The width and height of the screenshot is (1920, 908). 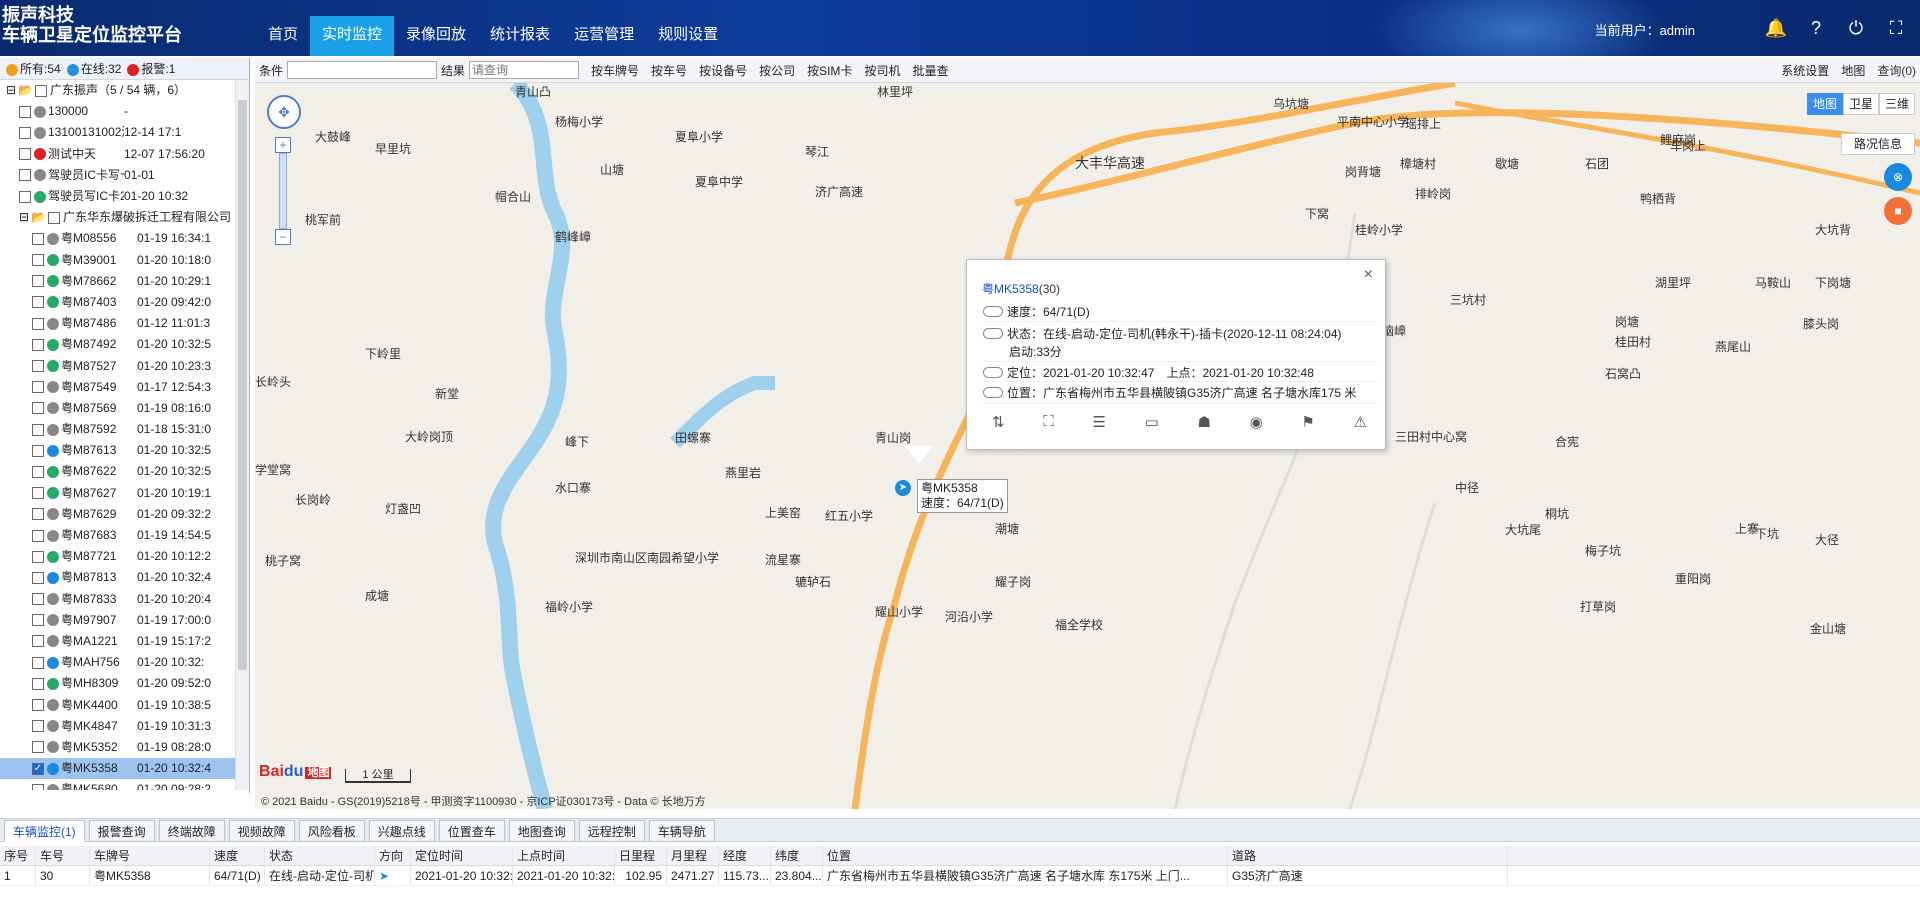 I want to click on tree-item: 粤M97907 01-19 17:00:0, so click(x=118, y=620).